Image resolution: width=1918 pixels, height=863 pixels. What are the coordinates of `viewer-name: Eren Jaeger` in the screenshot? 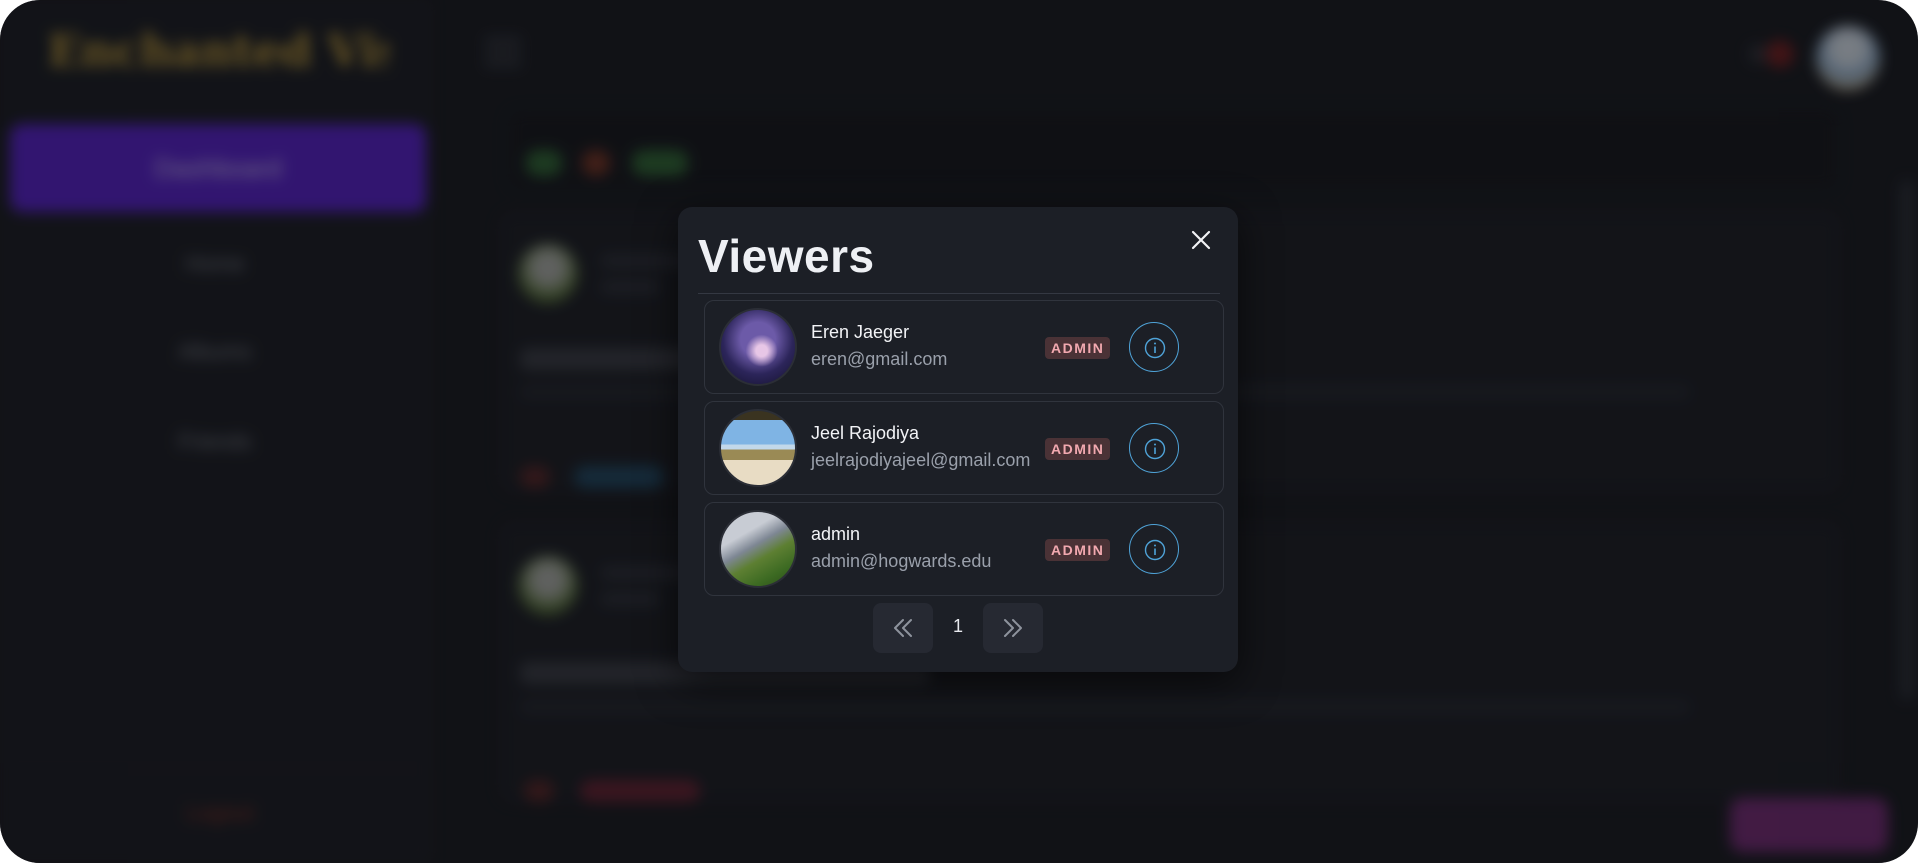 It's located at (860, 332).